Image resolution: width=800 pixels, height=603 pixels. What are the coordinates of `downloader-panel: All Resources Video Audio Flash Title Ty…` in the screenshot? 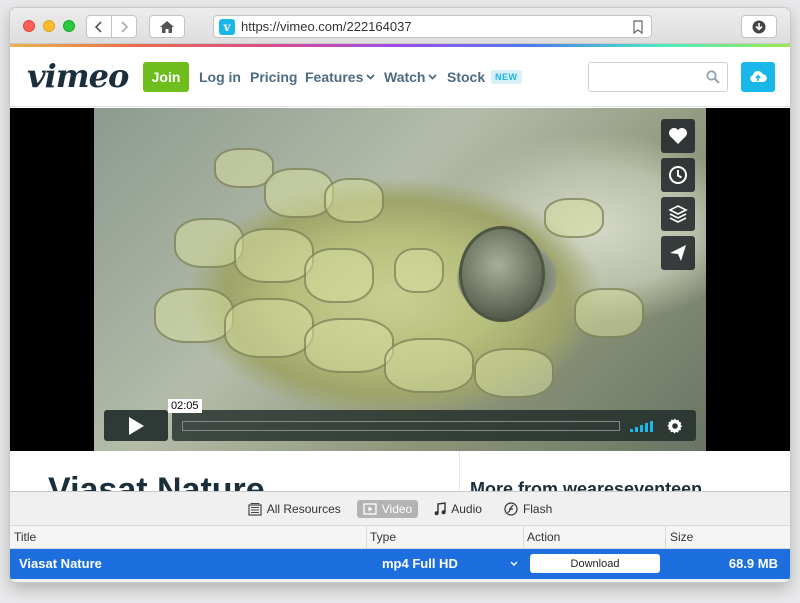 It's located at (400, 536).